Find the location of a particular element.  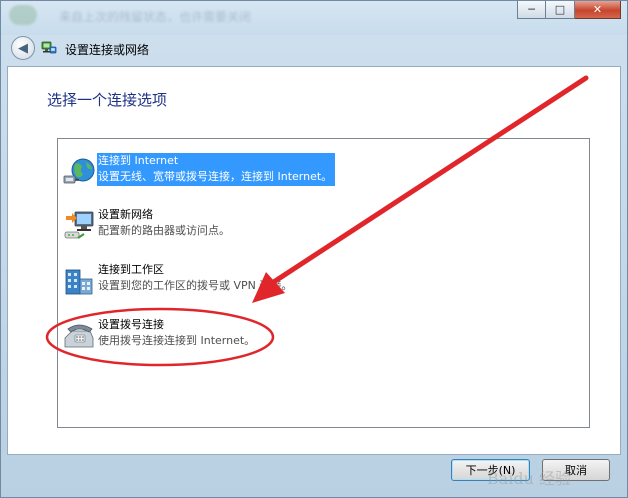

option-connect-internet: 连接到 Internet 设置无线、宽带或拨号连接，连接到 Internet。 is located at coordinates (323, 172).